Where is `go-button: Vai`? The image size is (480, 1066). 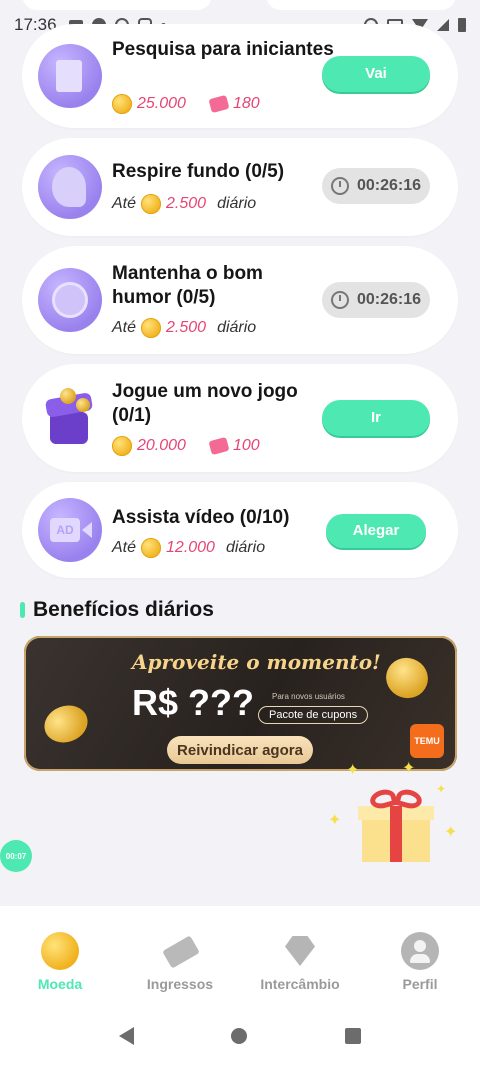
go-button: Vai is located at coordinates (376, 74).